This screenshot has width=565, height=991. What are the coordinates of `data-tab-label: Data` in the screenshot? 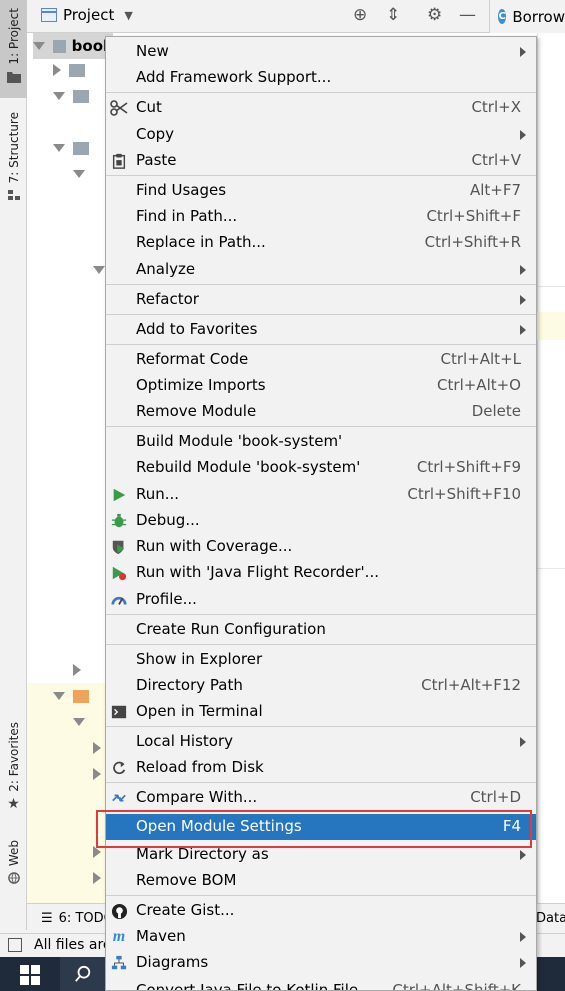 It's located at (550, 918).